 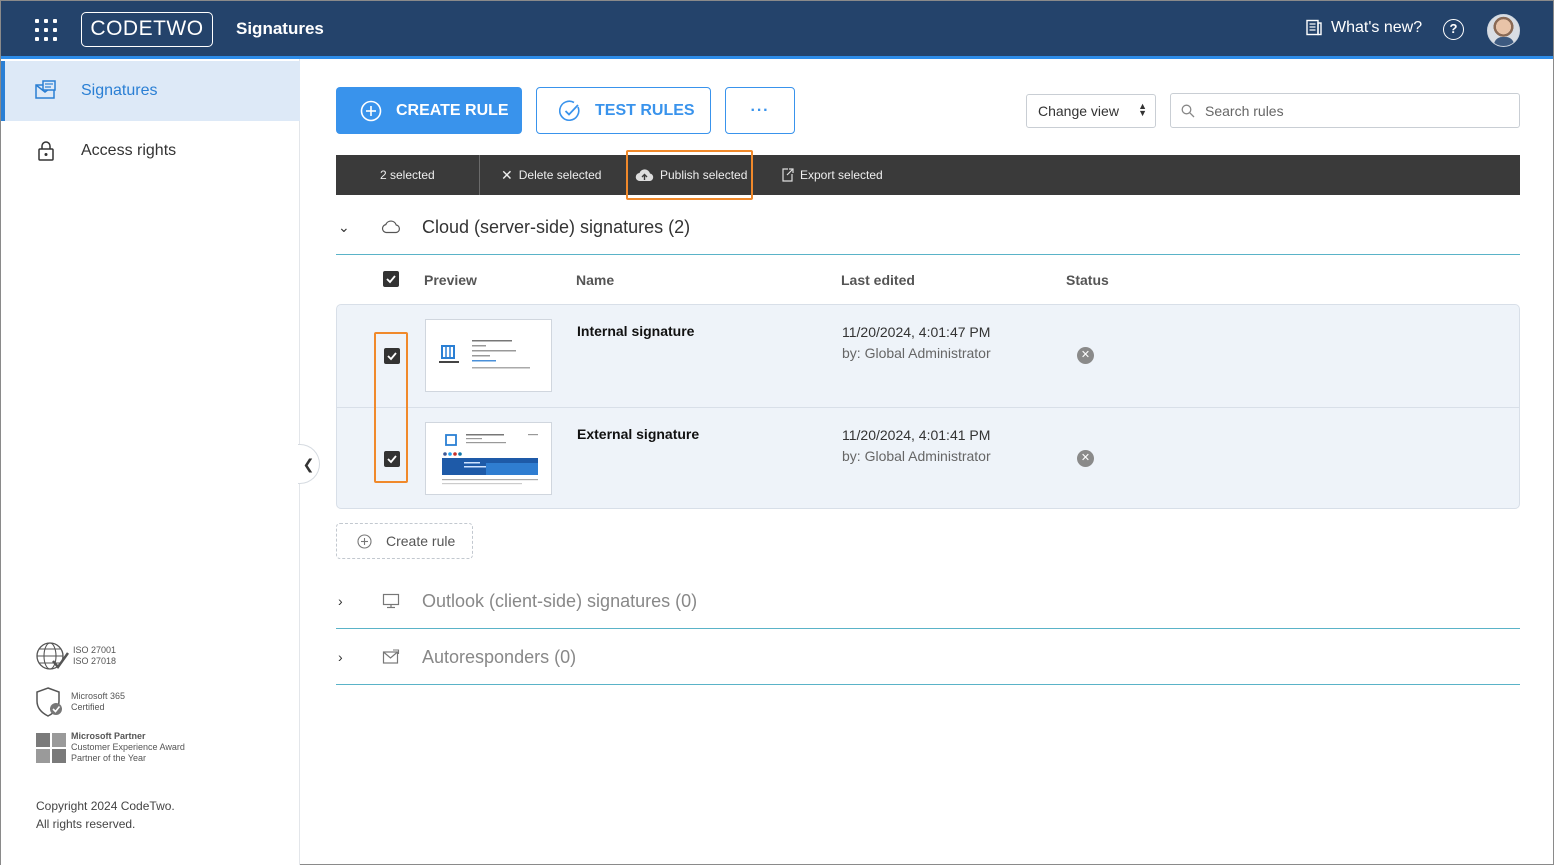 I want to click on news-icon, so click(x=1314, y=27).